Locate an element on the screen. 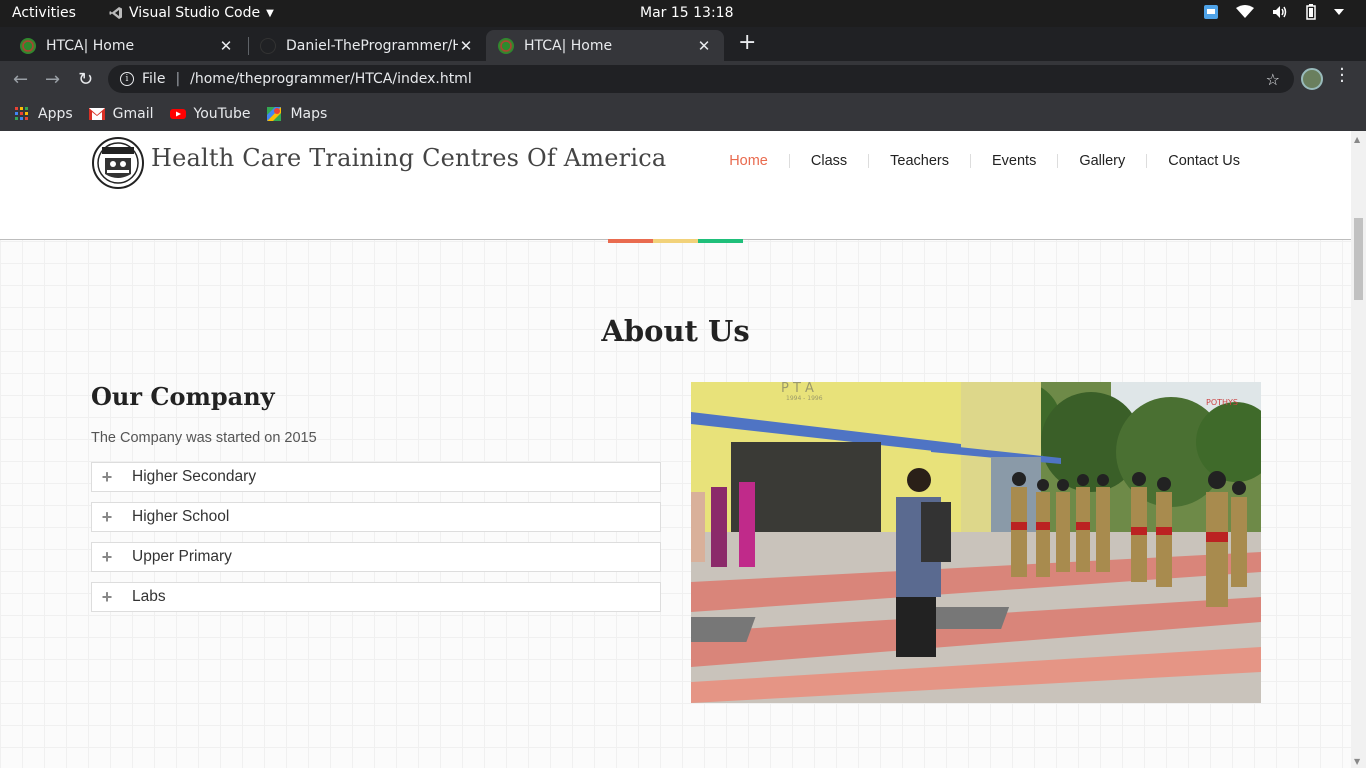  photo-sign-years: 1994 - 1996 is located at coordinates (804, 398).